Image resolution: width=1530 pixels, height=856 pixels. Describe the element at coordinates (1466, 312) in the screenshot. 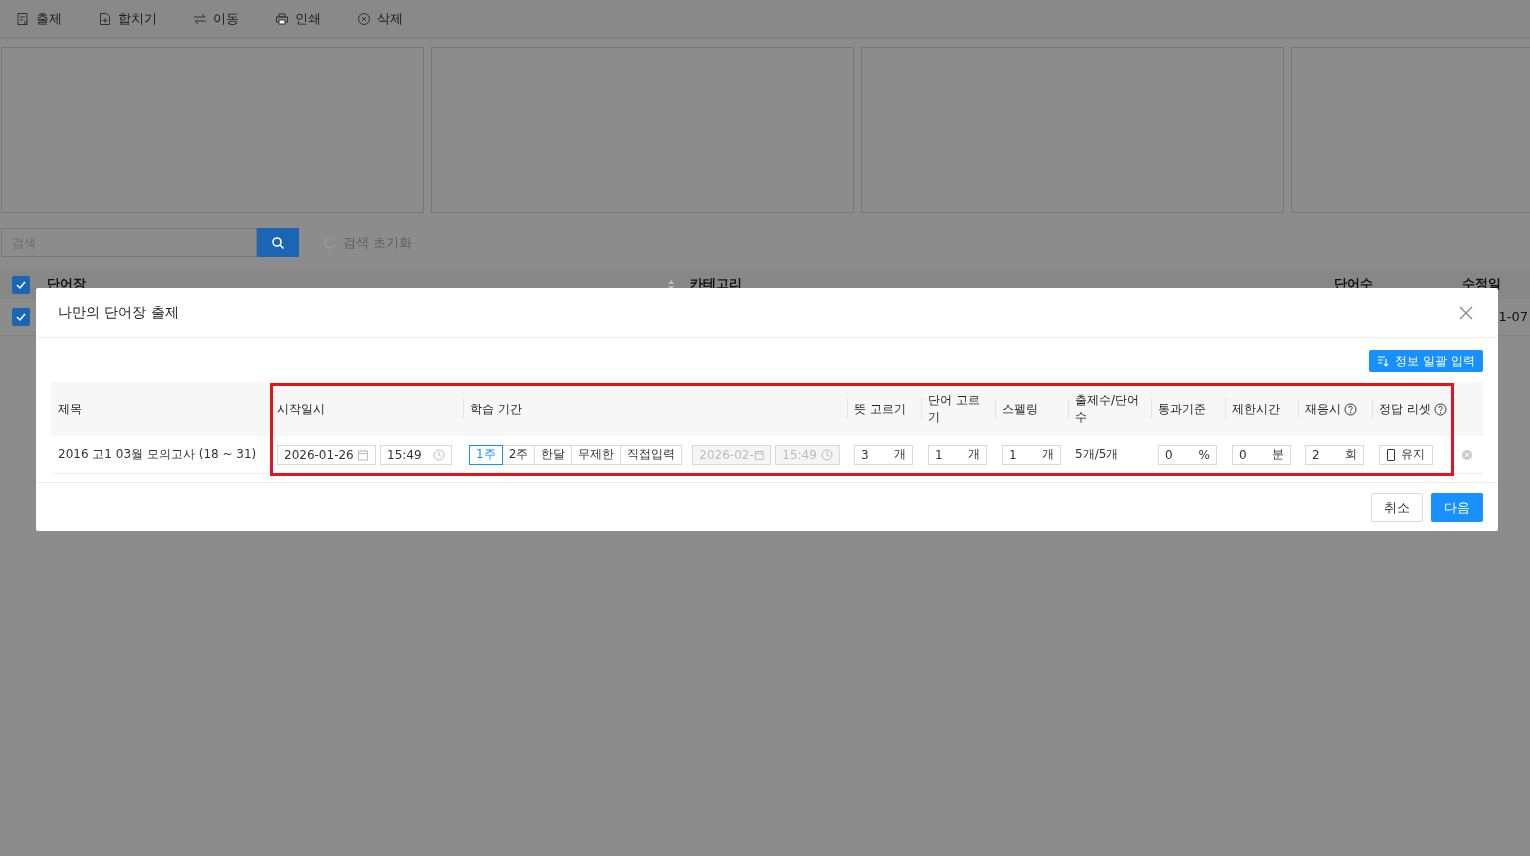

I see `close-icon` at that location.